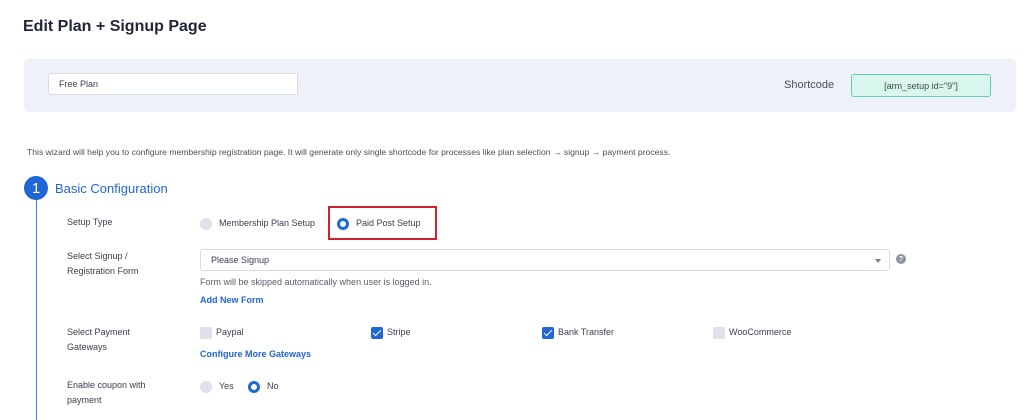  I want to click on checkbox-stripe-label: Stripe, so click(399, 332).